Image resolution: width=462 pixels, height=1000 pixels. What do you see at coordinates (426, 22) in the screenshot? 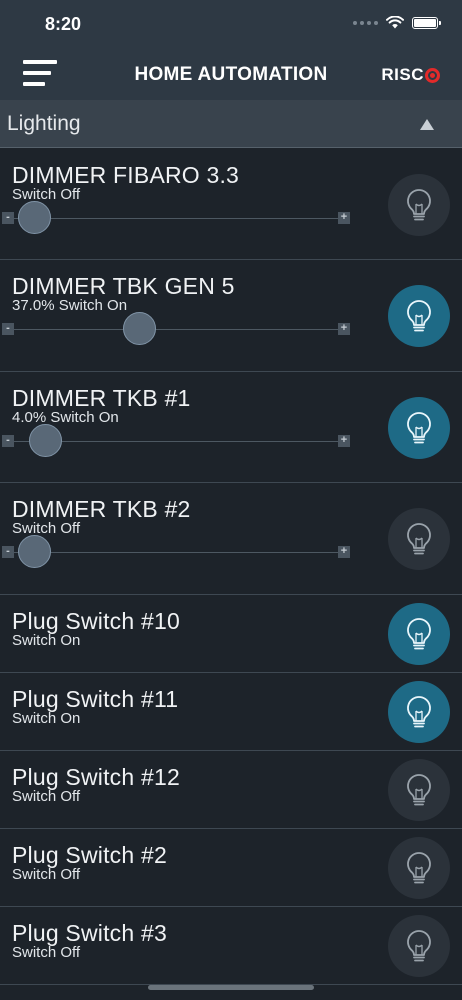
I see `battery-icon` at bounding box center [426, 22].